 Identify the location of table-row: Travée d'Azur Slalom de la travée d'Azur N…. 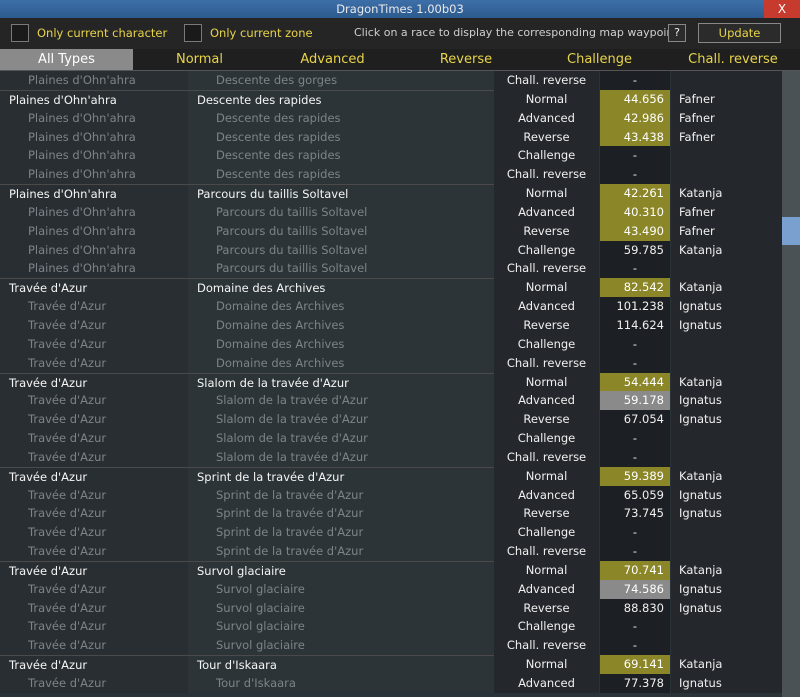
(391, 382).